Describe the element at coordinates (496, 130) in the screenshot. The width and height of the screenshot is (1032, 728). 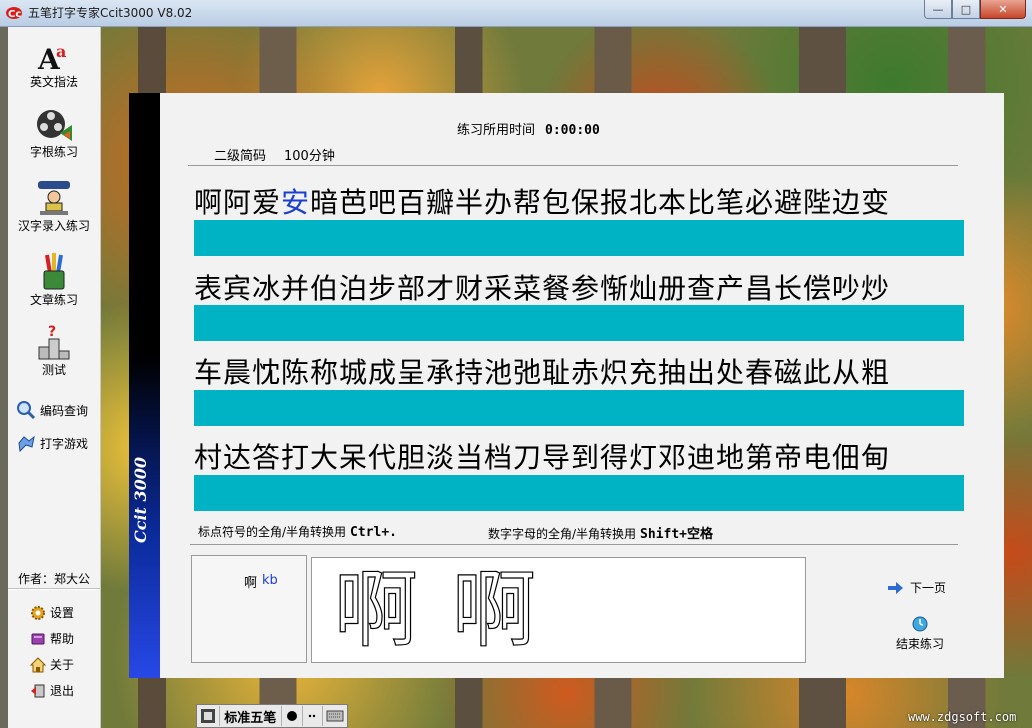
I see `timer-label: 练习所用时间` at that location.